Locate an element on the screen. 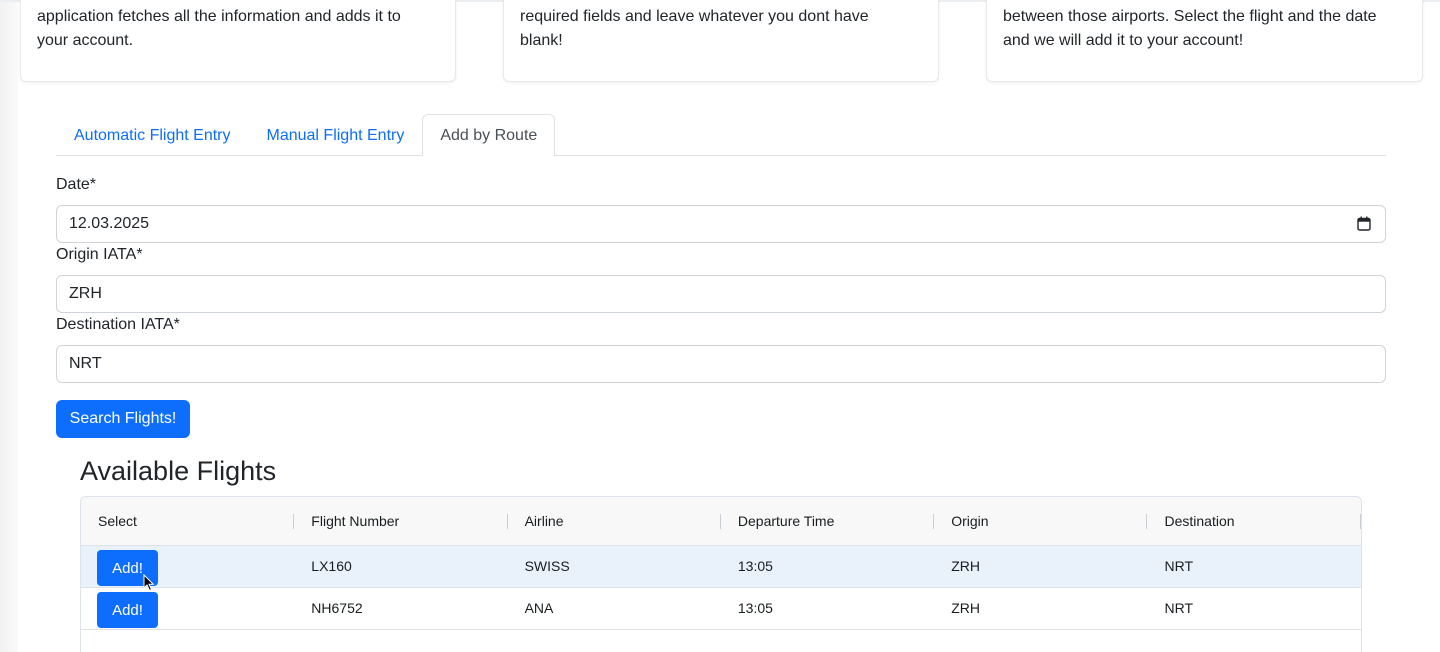  origin-iata-field: ZRH is located at coordinates (721, 294).